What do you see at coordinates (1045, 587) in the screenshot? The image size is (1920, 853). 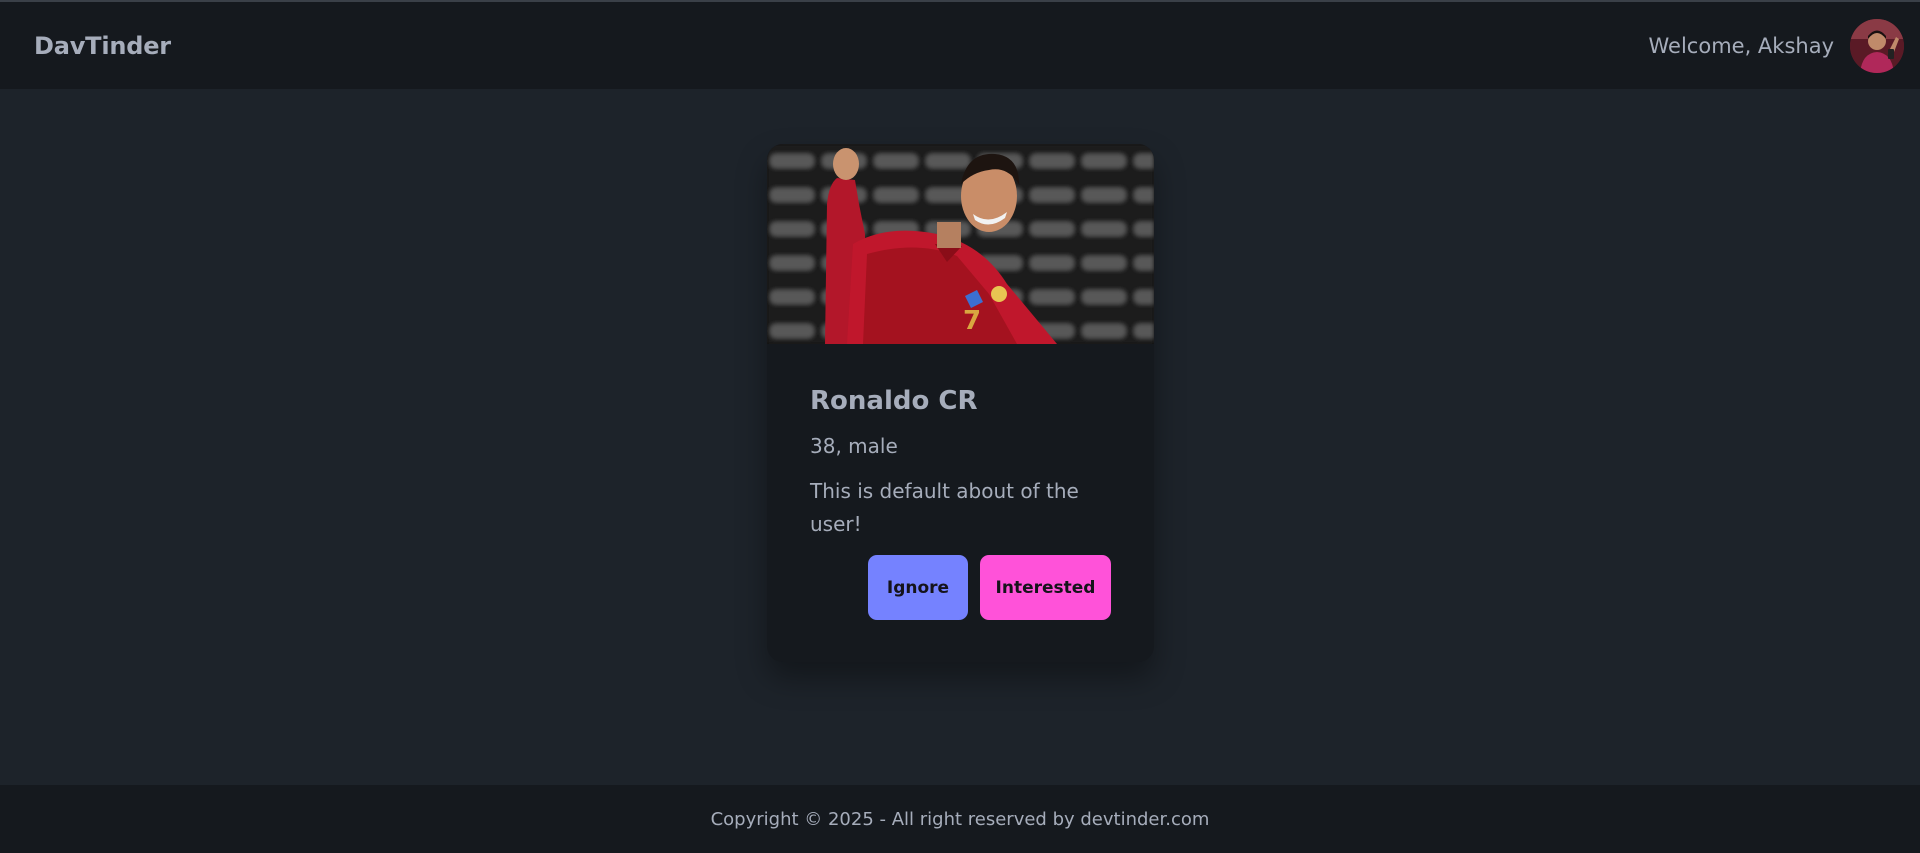 I see `interested-button: Interested` at bounding box center [1045, 587].